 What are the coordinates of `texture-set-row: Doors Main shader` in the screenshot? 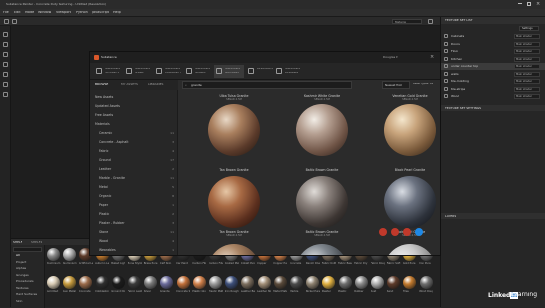 It's located at (493, 44).